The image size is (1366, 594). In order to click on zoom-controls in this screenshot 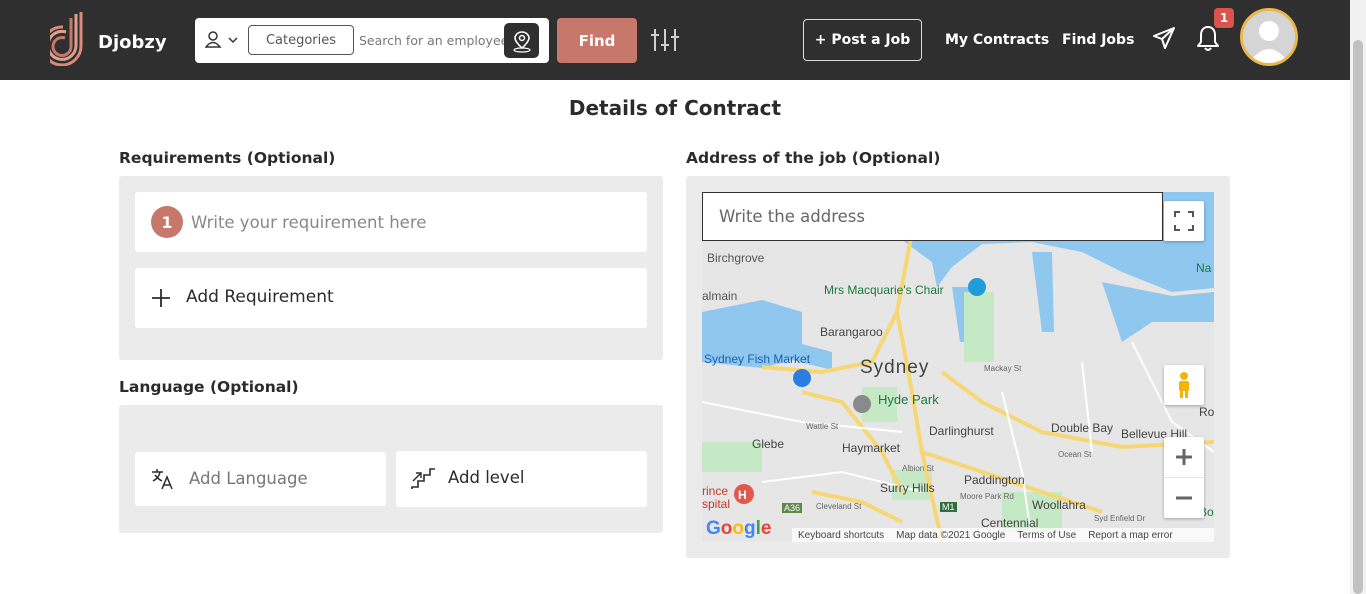, I will do `click(1184, 477)`.